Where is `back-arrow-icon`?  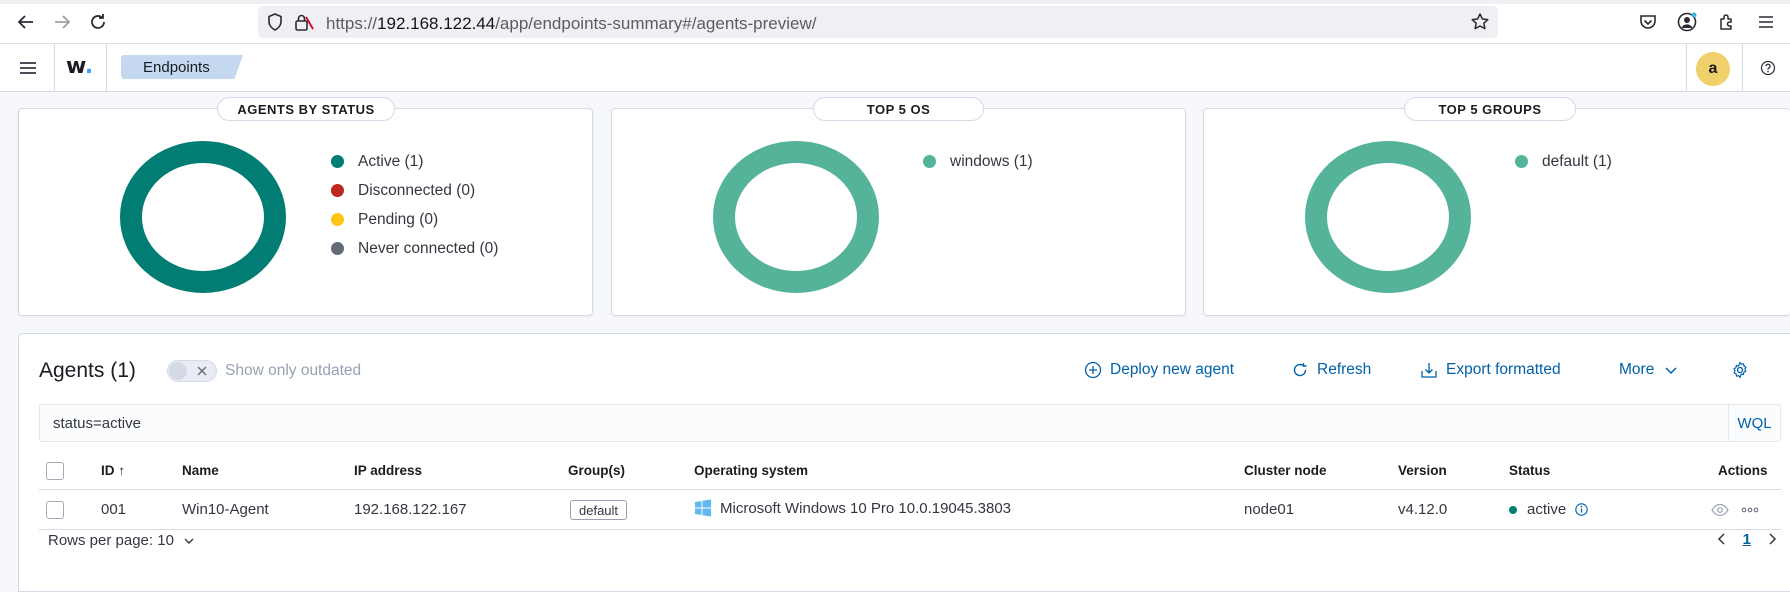 back-arrow-icon is located at coordinates (26, 22).